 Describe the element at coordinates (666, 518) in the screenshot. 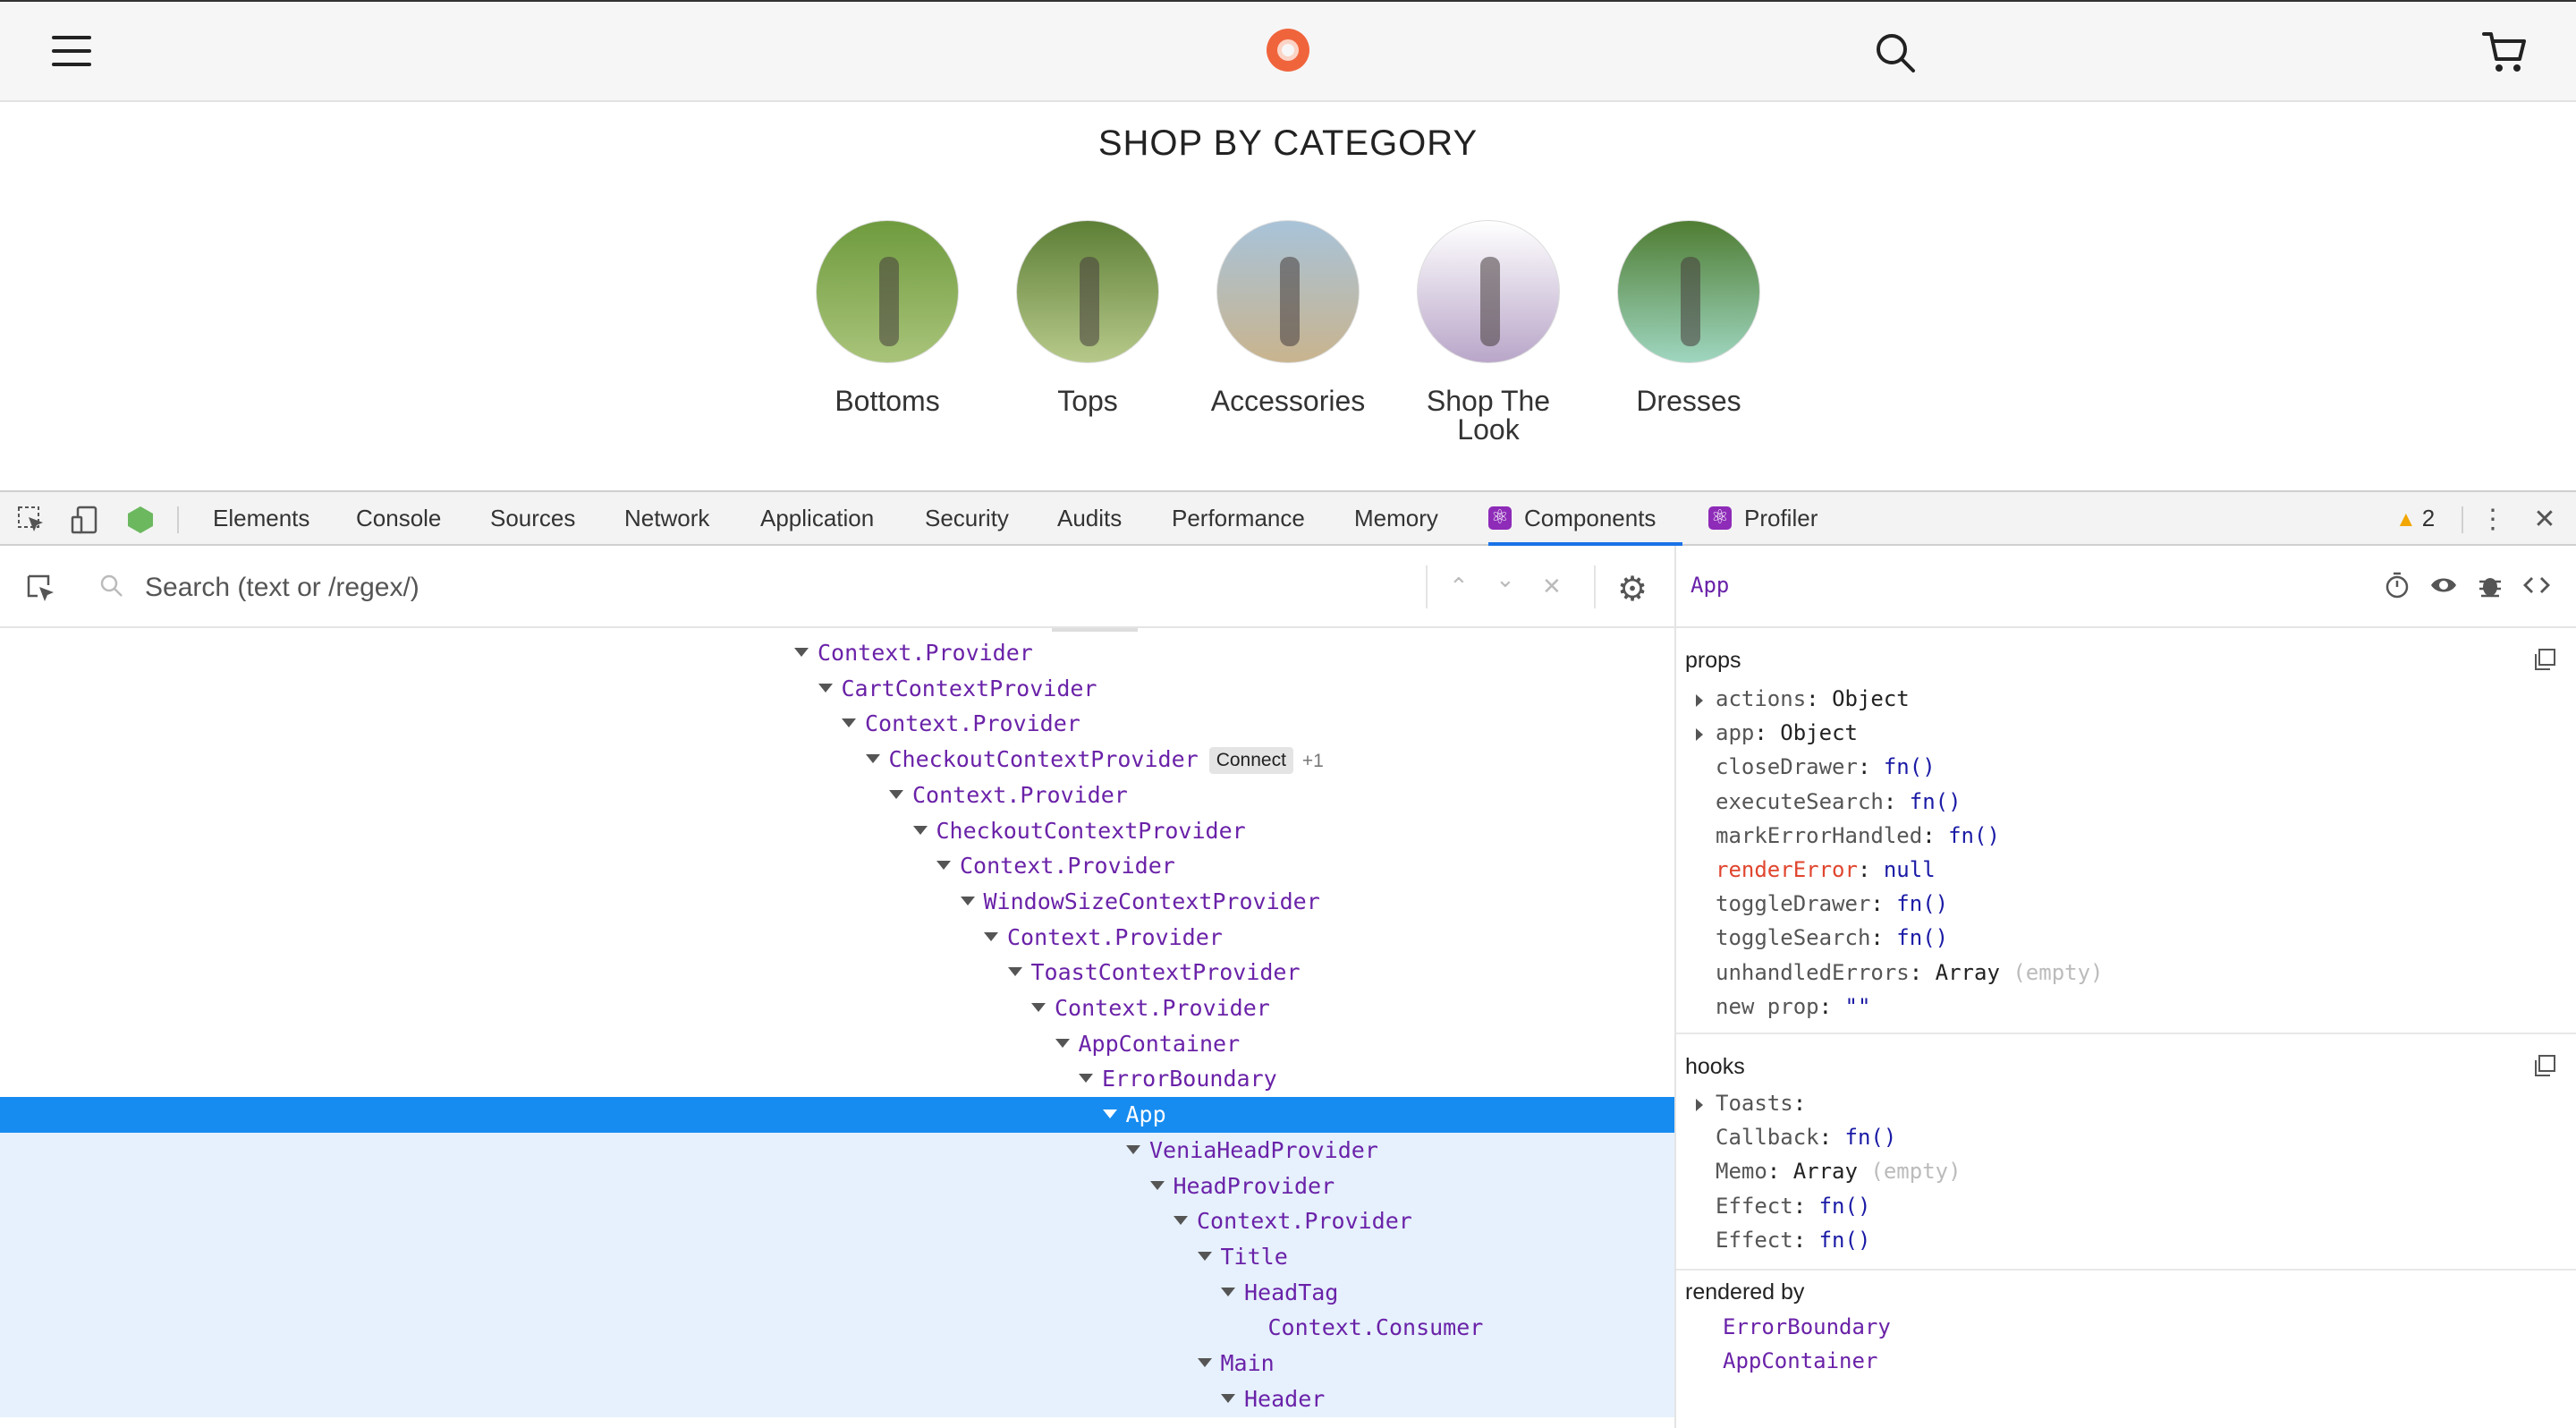

I see `tab-network: Network` at that location.